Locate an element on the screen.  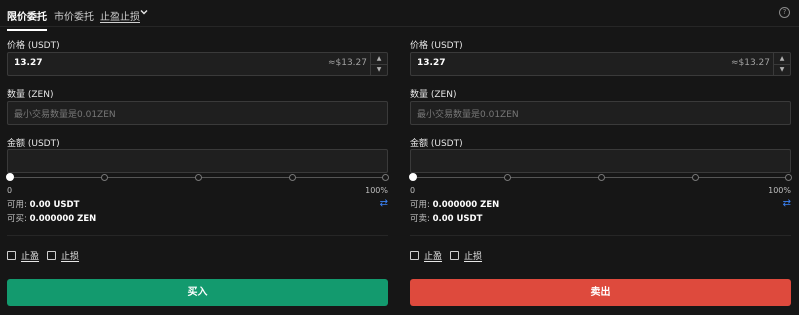
available-value: 0.000000 ZEN is located at coordinates (466, 205).